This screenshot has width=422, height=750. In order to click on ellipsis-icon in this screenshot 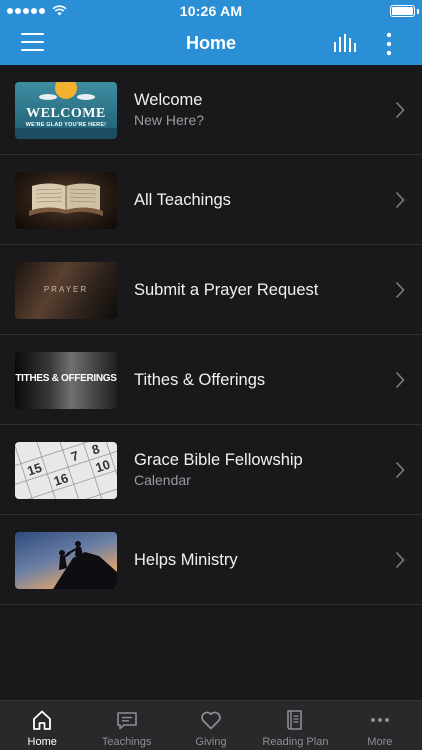, I will do `click(379, 720)`.